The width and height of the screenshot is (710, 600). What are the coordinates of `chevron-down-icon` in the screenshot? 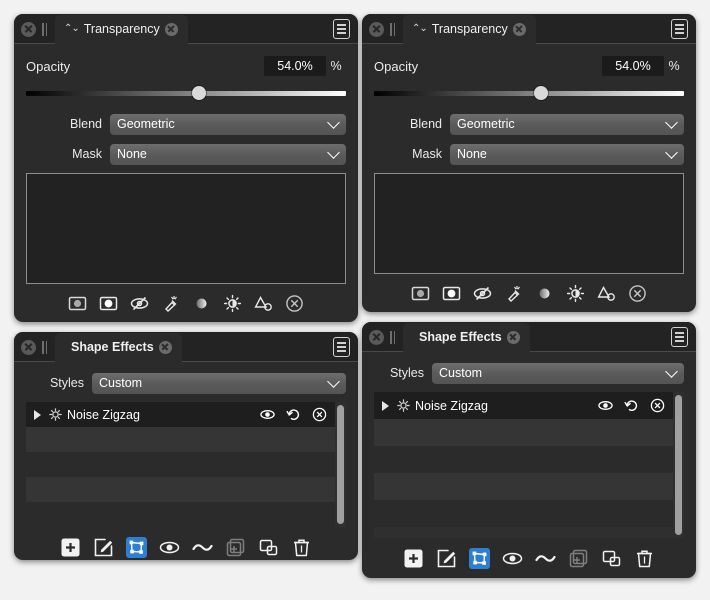 It's located at (333, 122).